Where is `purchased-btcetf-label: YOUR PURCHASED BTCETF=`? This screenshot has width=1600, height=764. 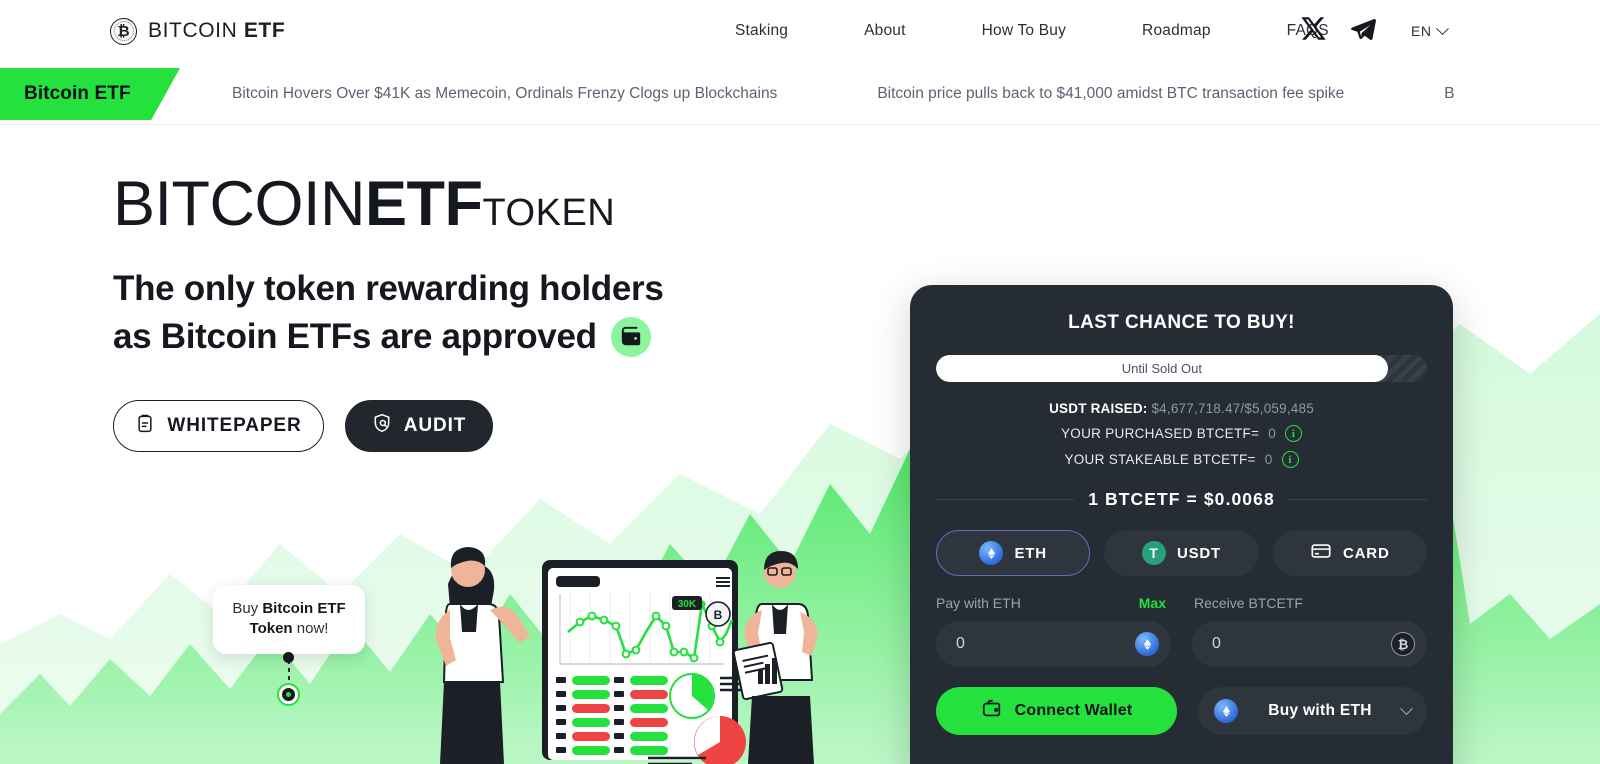
purchased-btcetf-label: YOUR PURCHASED BTCETF= is located at coordinates (1160, 433).